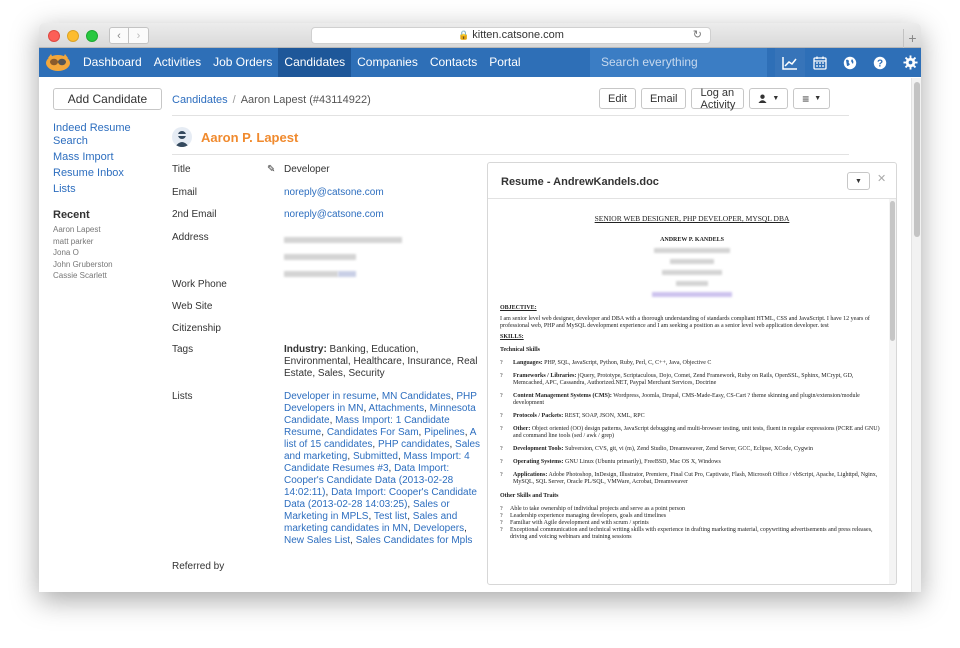 The image size is (960, 648). What do you see at coordinates (108, 253) in the screenshot?
I see `recent-item: Jona O` at bounding box center [108, 253].